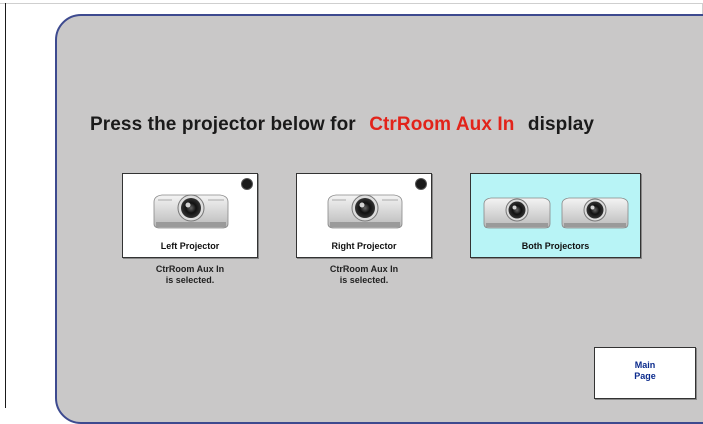 The height and width of the screenshot is (424, 703). What do you see at coordinates (351, 3) in the screenshot?
I see `frame-top-line` at bounding box center [351, 3].